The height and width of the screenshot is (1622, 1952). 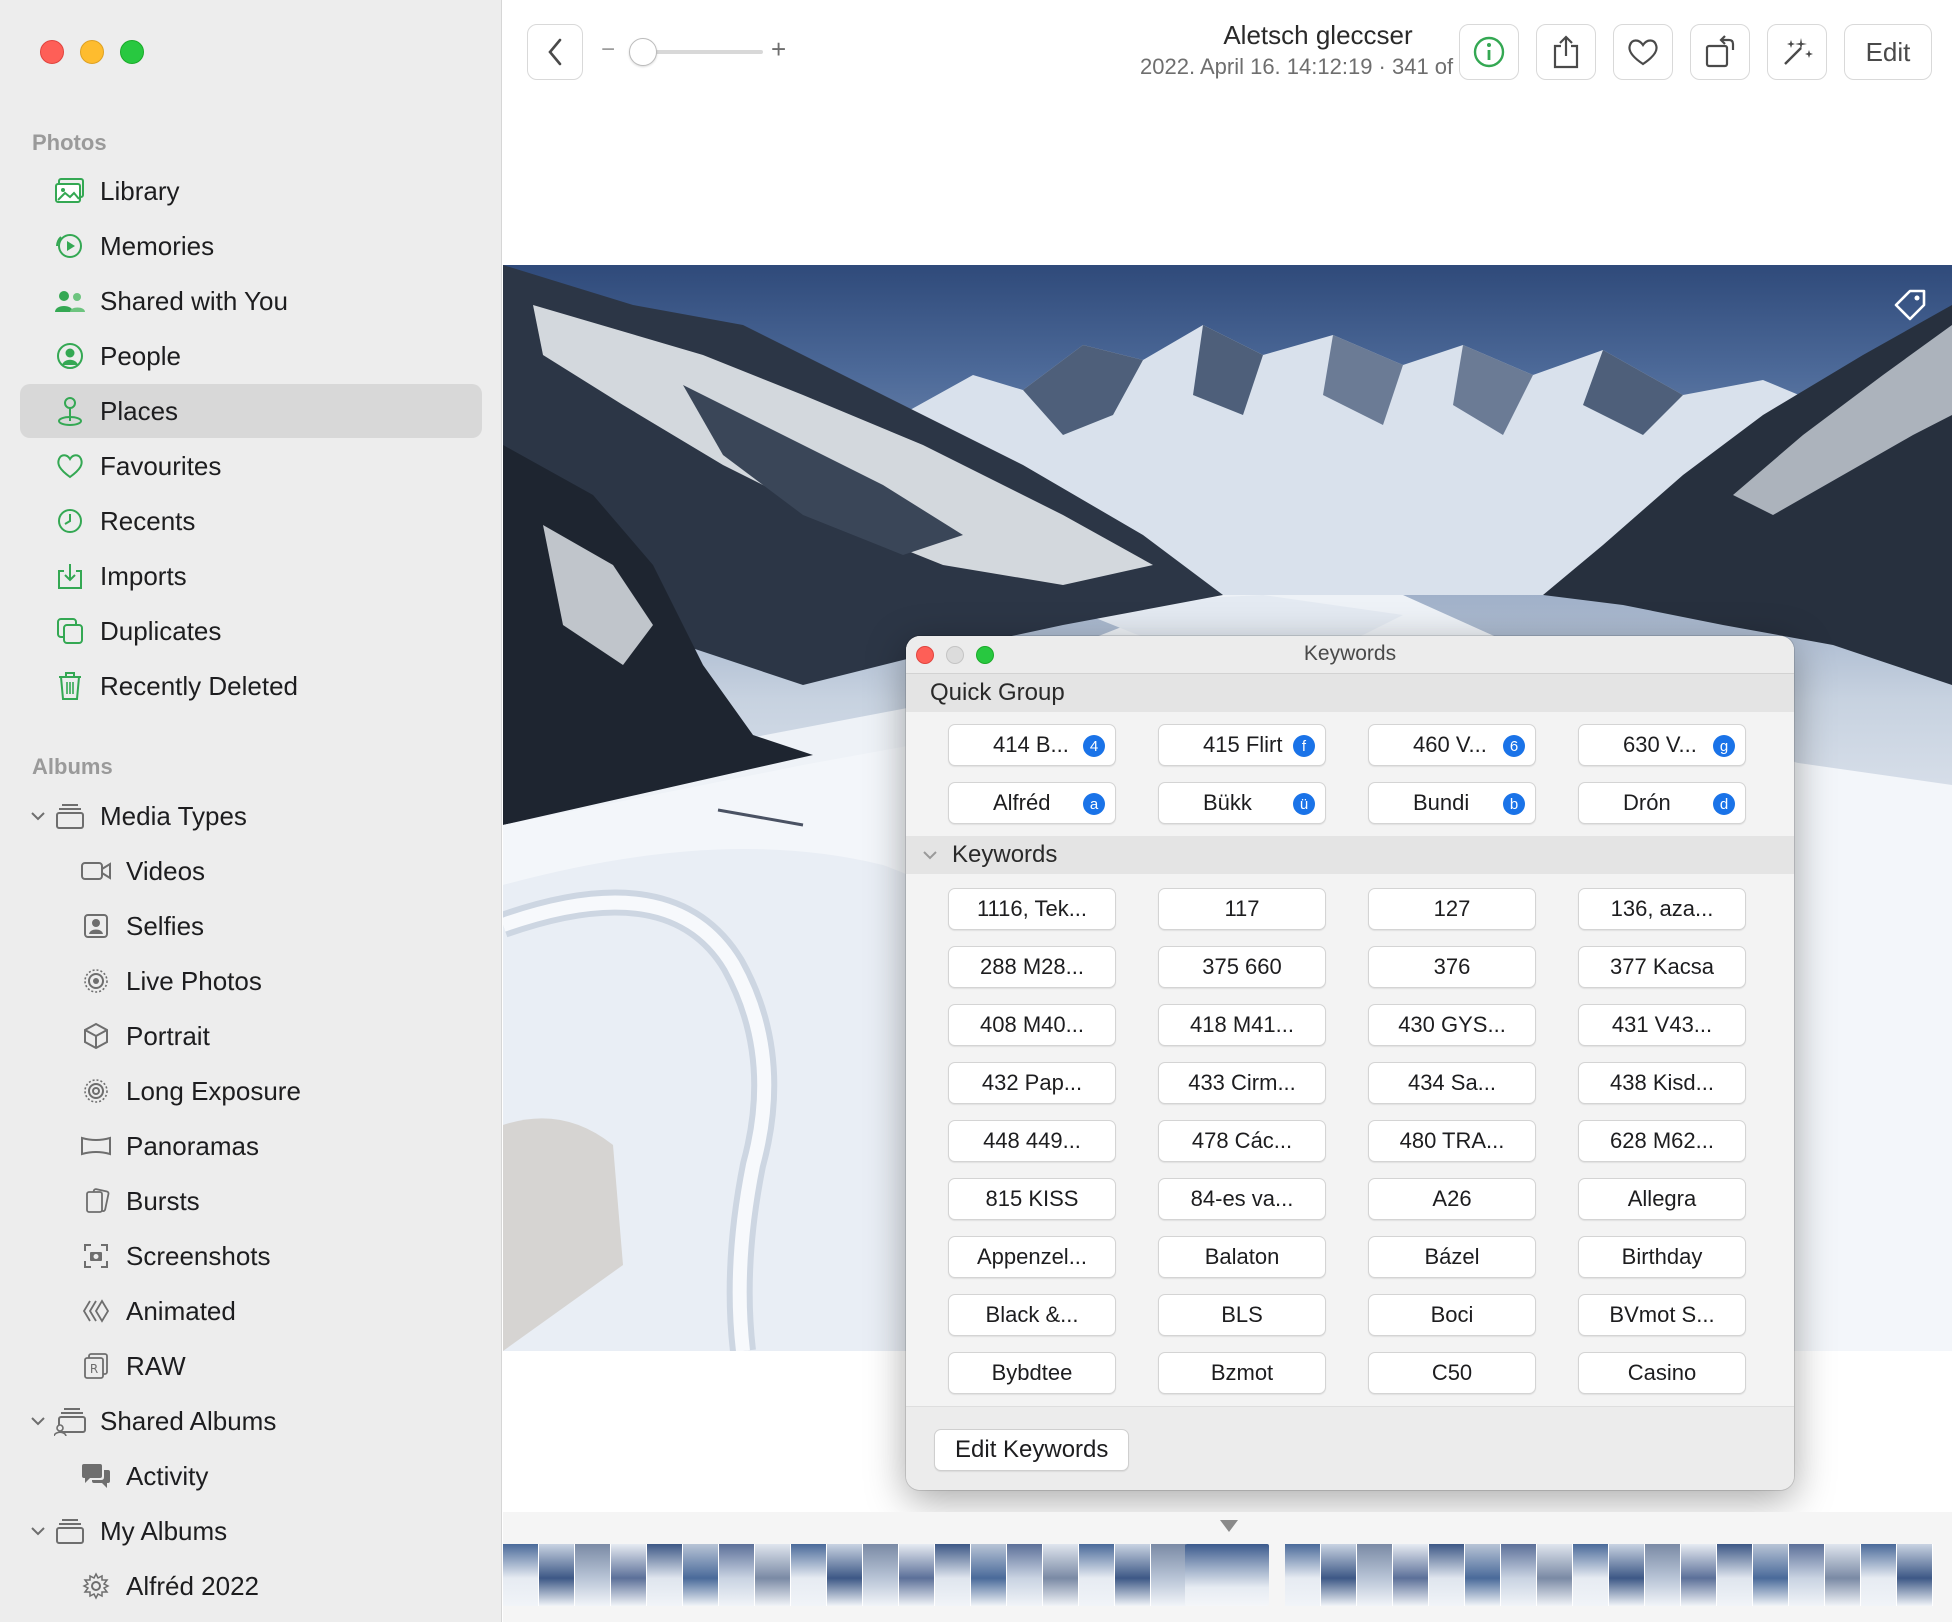 What do you see at coordinates (251, 1091) in the screenshot?
I see `sidebar-item-long-exposure: Long Exposure` at bounding box center [251, 1091].